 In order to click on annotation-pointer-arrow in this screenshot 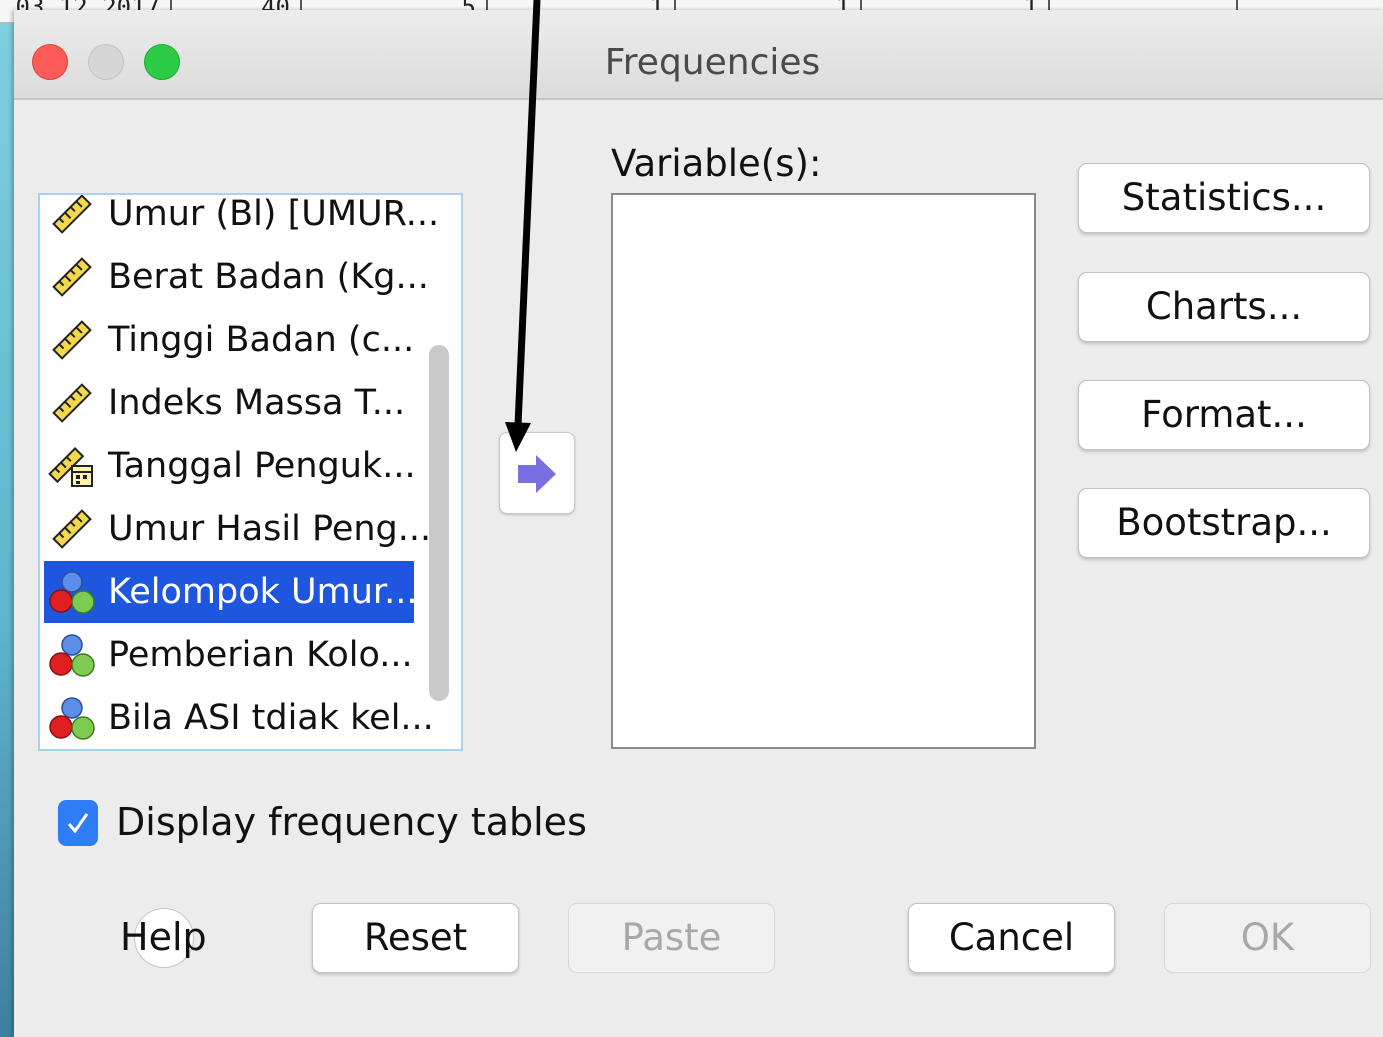, I will do `click(523, 226)`.